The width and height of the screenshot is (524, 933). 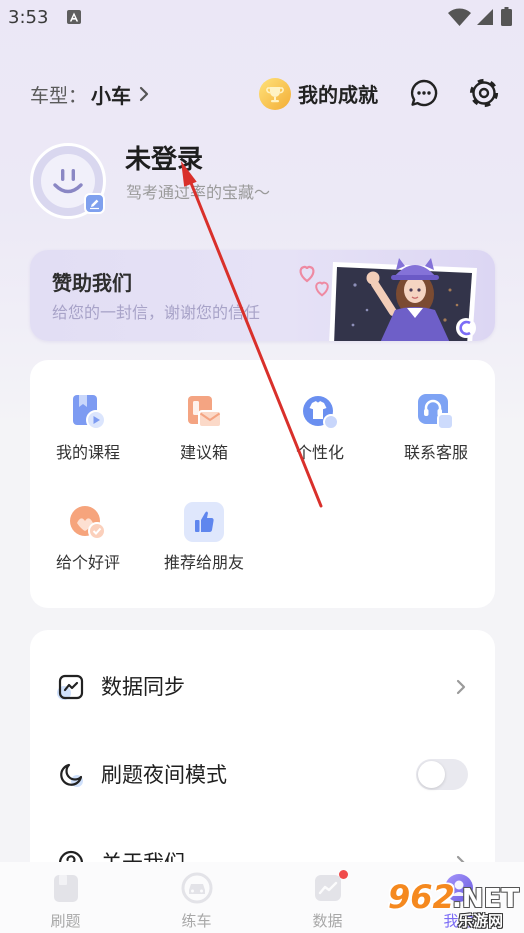 What do you see at coordinates (143, 687) in the screenshot?
I see `settings-row-label: 数据同步` at bounding box center [143, 687].